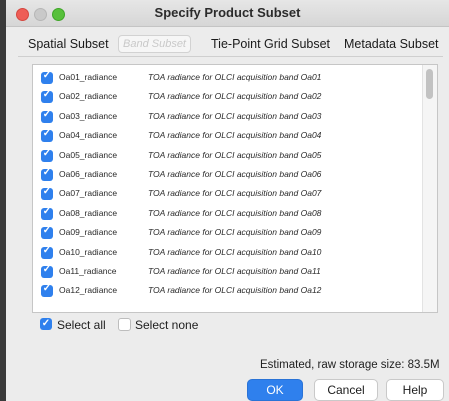 The image size is (449, 401). Describe the element at coordinates (270, 44) in the screenshot. I see `tab-tie-point-grid-subset: Tie-Point Grid Subset` at that location.